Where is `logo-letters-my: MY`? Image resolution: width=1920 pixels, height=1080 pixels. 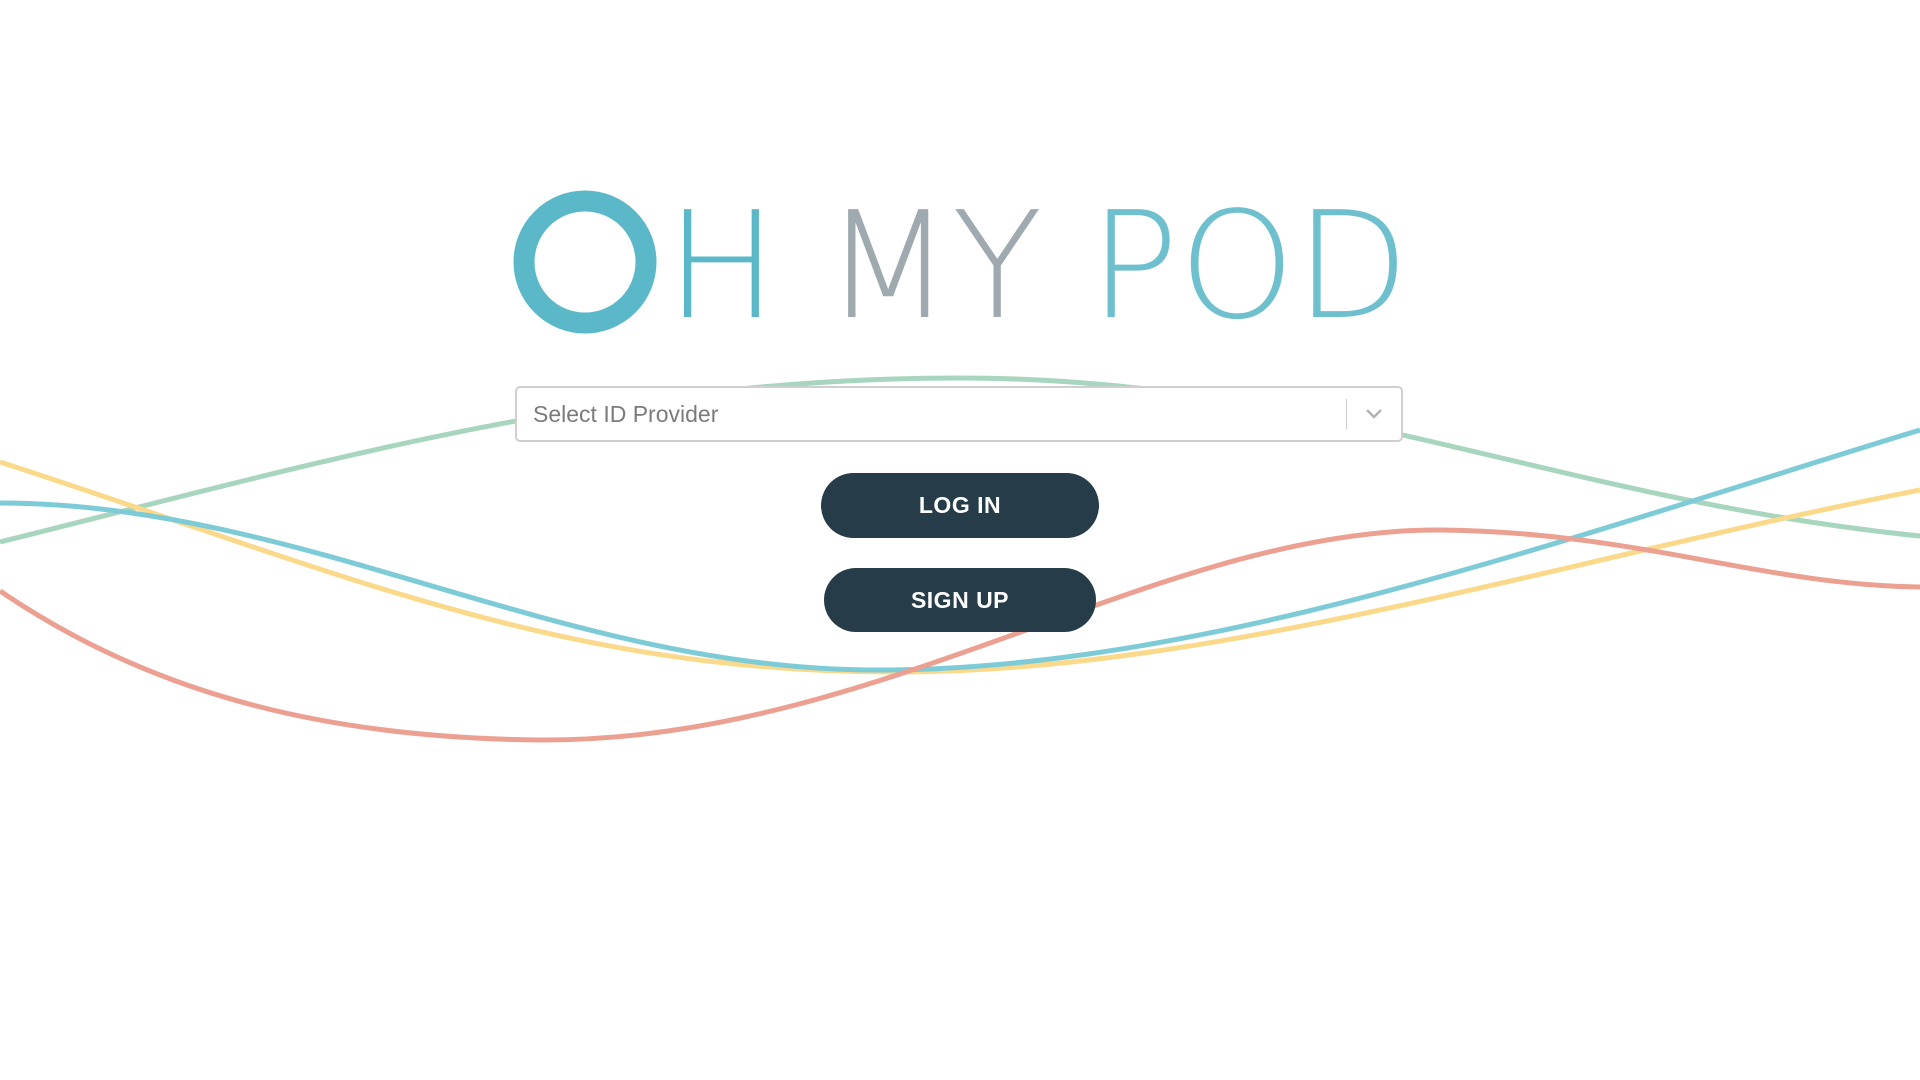 logo-letters-my: MY is located at coordinates (933, 263).